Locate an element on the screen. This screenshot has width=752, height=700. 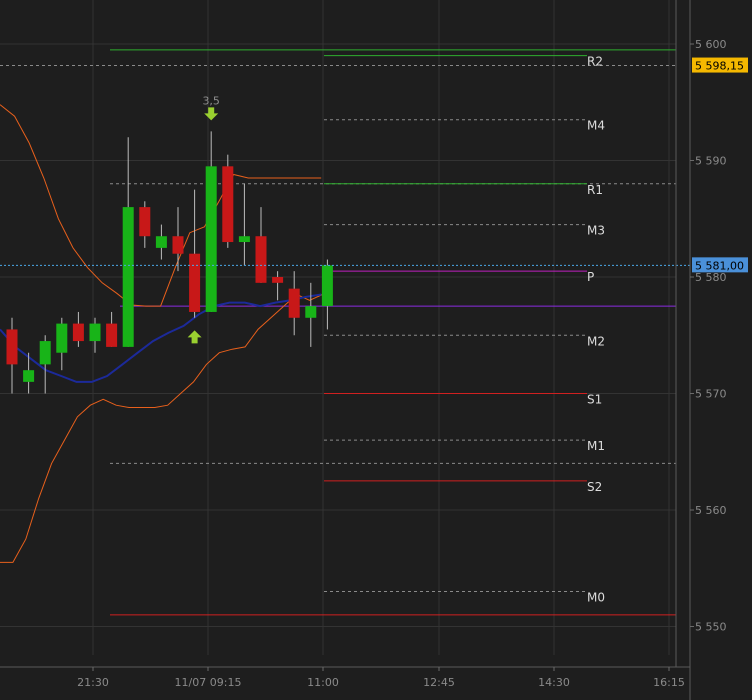
pivot-level-label: M3 is located at coordinates (596, 231).